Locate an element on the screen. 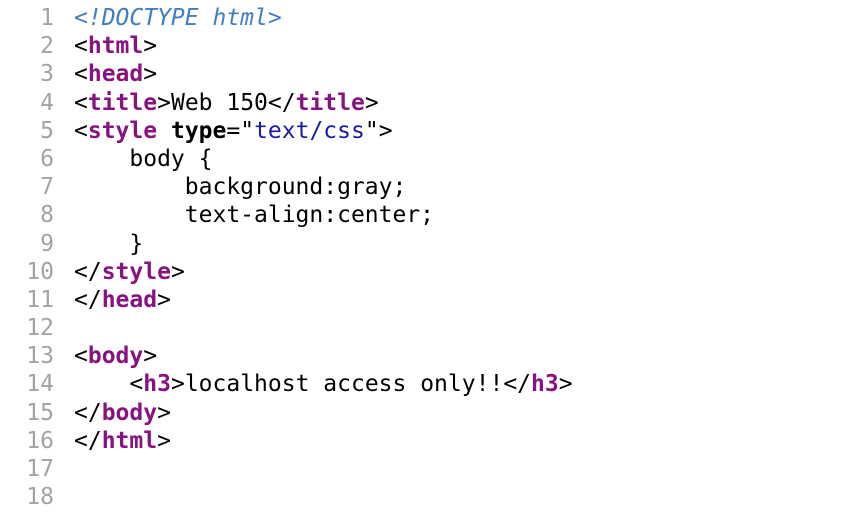 The image size is (864, 526). source-line: 6 body { is located at coordinates (432, 159).